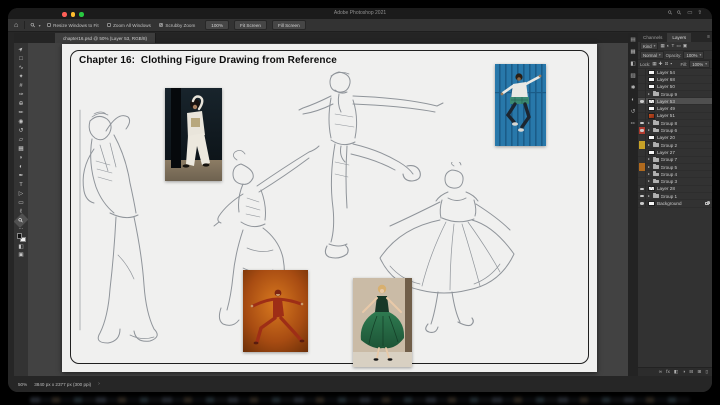  Describe the element at coordinates (632, 64) in the screenshot. I see `gradients-panel-icon: ◧` at that location.